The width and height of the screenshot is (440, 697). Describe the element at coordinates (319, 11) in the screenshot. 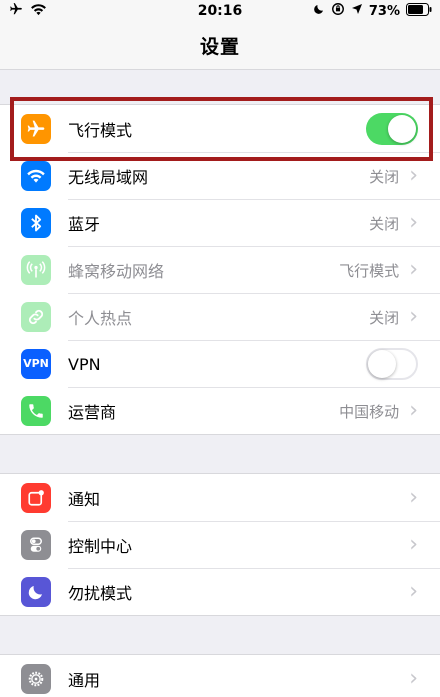

I see `moon-status-icon` at that location.